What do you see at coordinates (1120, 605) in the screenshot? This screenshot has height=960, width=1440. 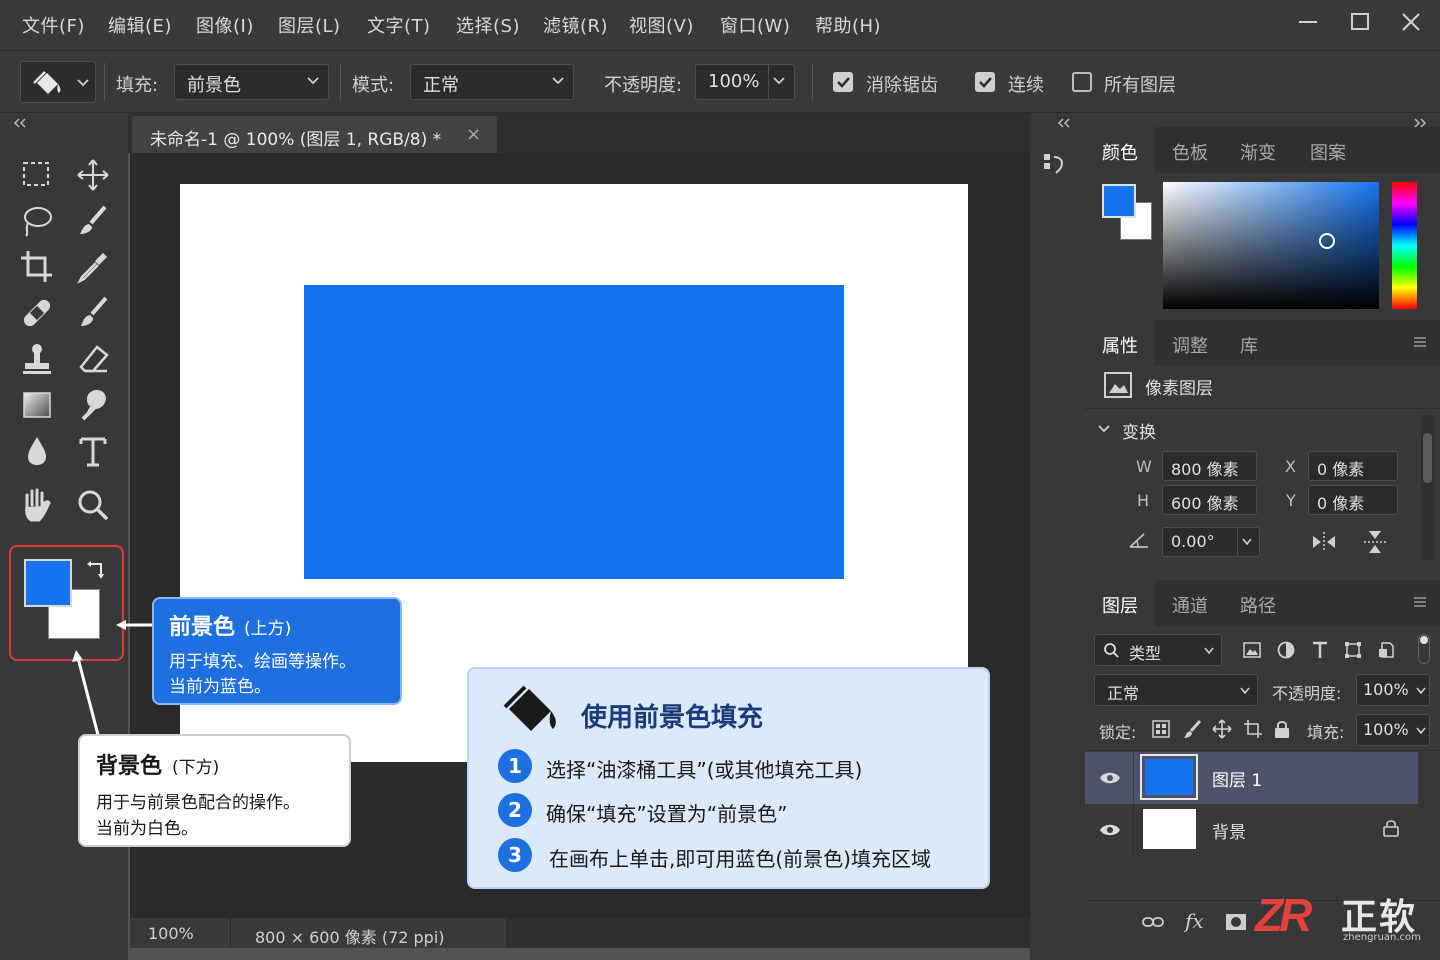 I see `tab-layers: 图层` at bounding box center [1120, 605].